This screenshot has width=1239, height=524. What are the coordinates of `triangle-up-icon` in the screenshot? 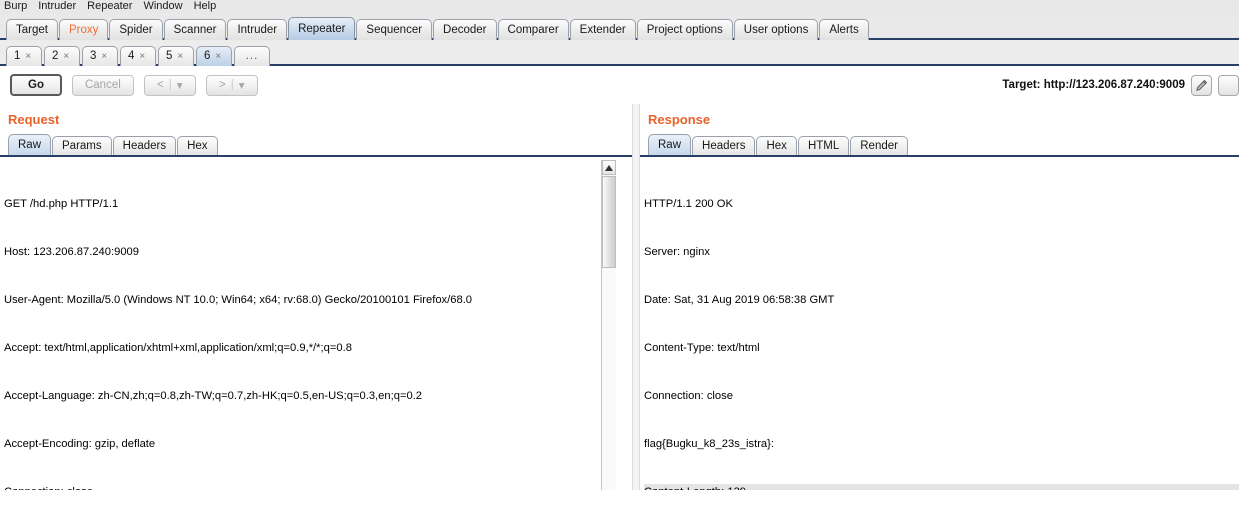 It's located at (609, 167).